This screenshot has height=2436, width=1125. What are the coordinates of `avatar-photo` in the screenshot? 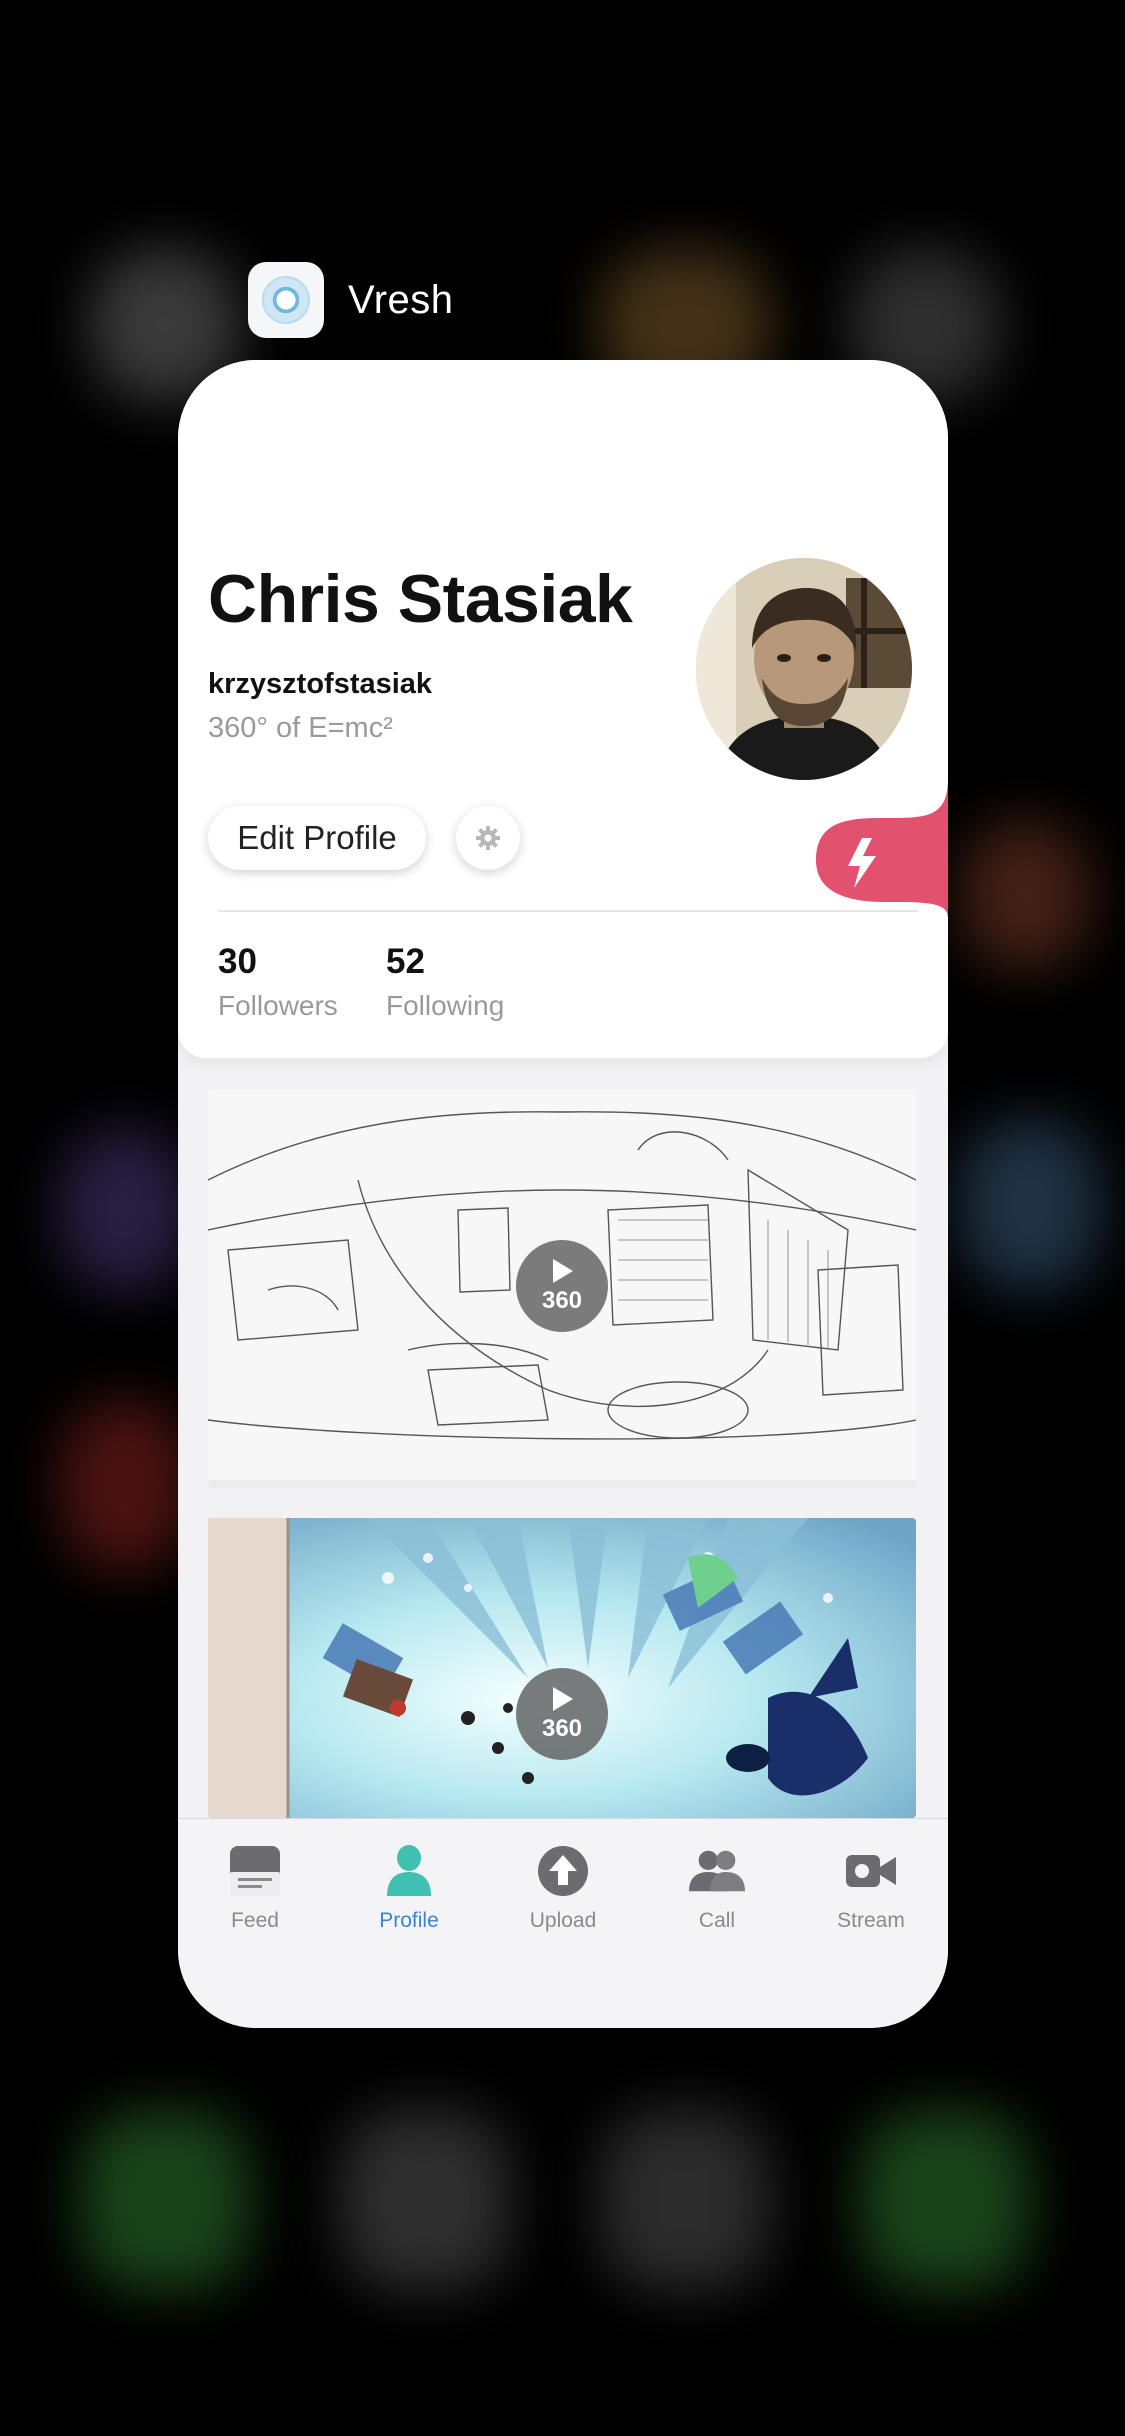 It's located at (804, 669).